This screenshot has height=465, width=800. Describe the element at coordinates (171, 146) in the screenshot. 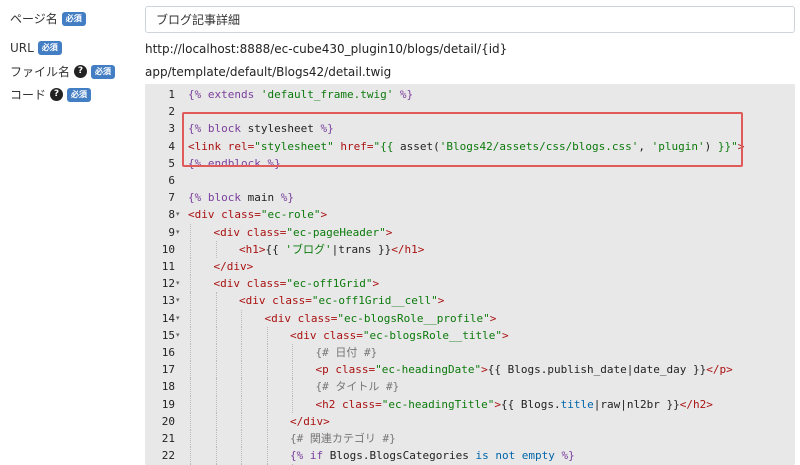

I see `line-number: 4` at that location.